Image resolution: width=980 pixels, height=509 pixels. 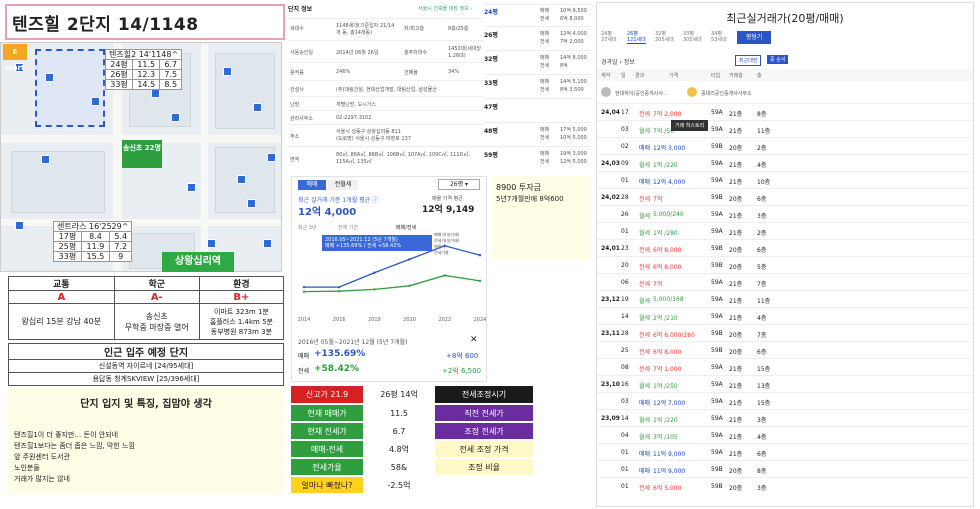 I want to click on x-tick-label: 2018, so click(x=374, y=320).